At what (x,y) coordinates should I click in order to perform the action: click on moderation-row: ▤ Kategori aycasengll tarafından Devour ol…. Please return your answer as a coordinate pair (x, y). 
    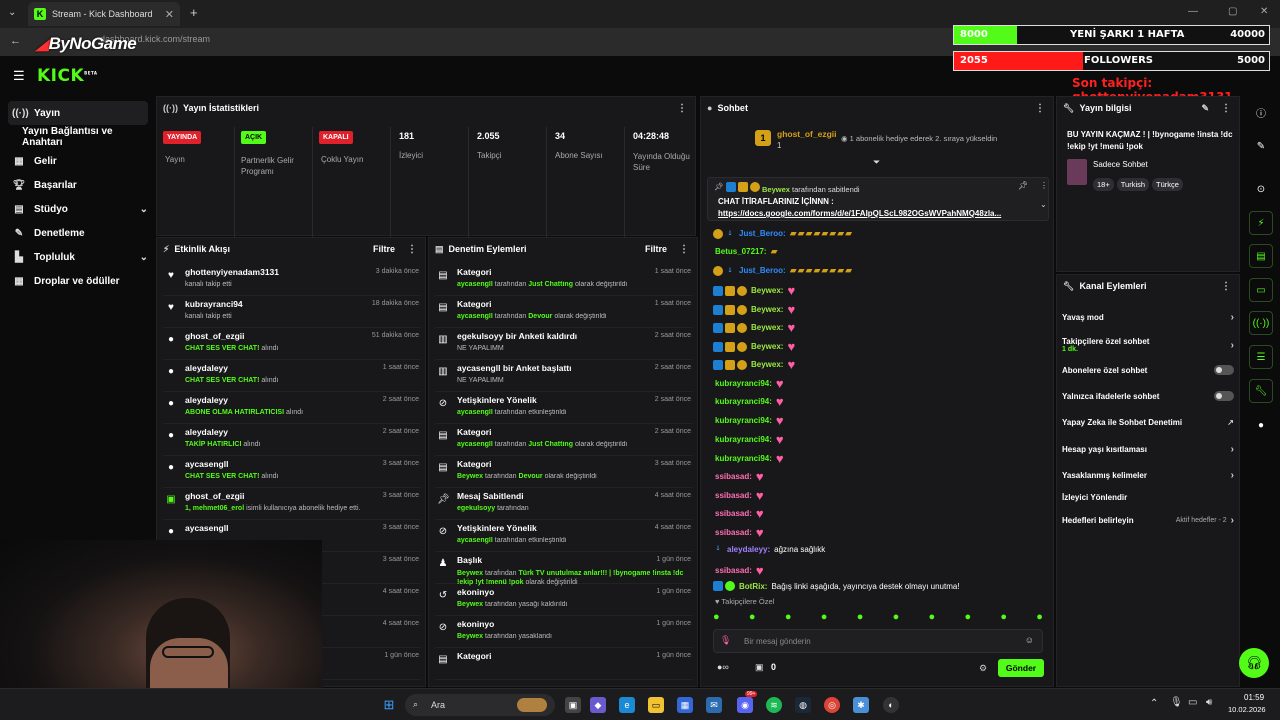
    Looking at the image, I should click on (564, 312).